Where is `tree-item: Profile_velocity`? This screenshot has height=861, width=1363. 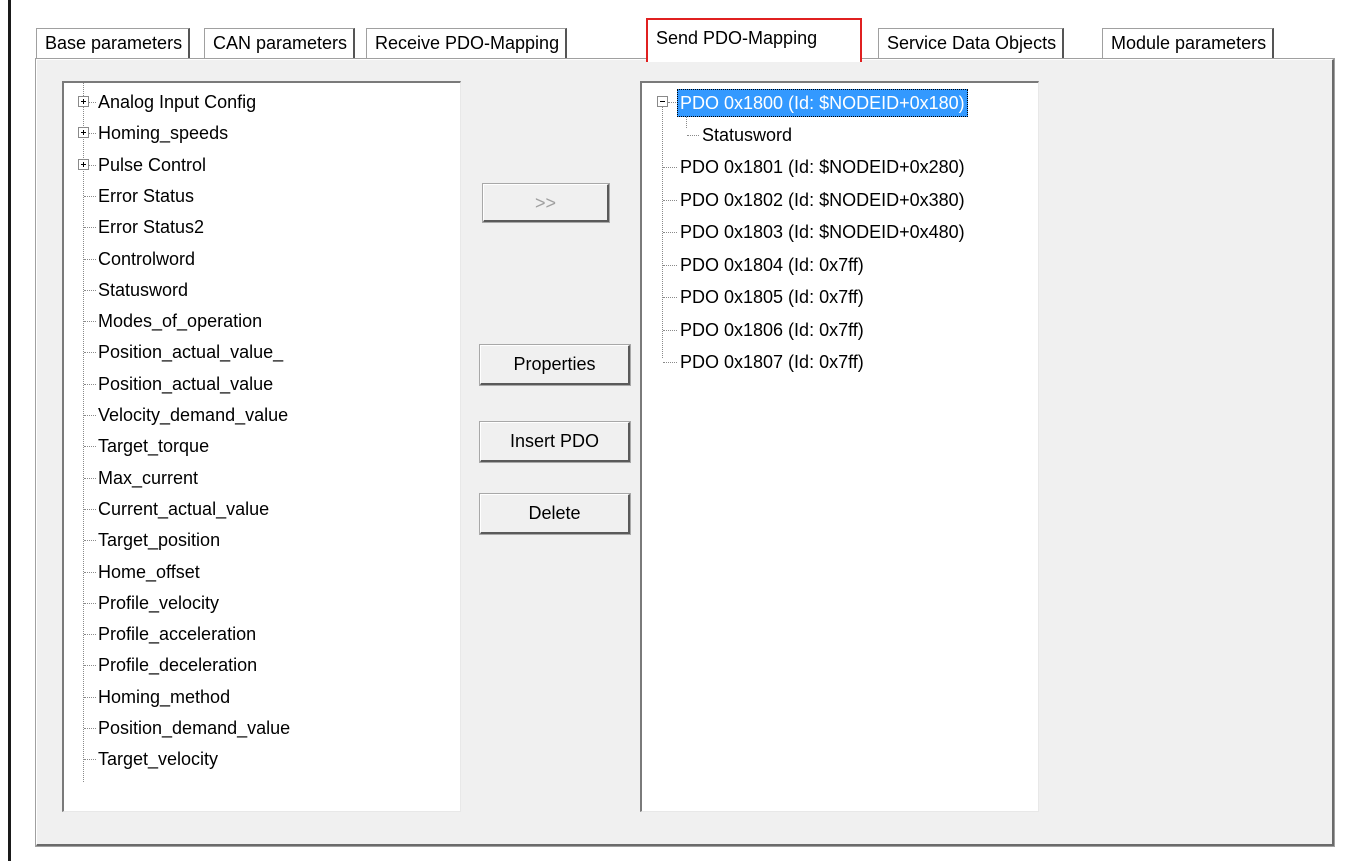
tree-item: Profile_velocity is located at coordinates (259, 603).